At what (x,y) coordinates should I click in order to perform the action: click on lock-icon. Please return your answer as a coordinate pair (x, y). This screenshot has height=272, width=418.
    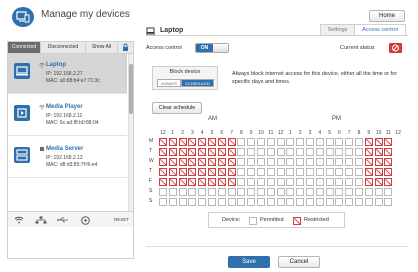
    Looking at the image, I should click on (125, 47).